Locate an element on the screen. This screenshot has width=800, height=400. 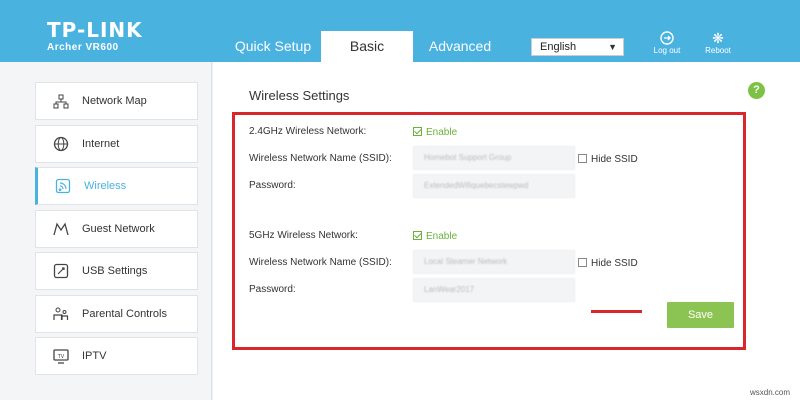
logout-icon is located at coordinates (667, 38).